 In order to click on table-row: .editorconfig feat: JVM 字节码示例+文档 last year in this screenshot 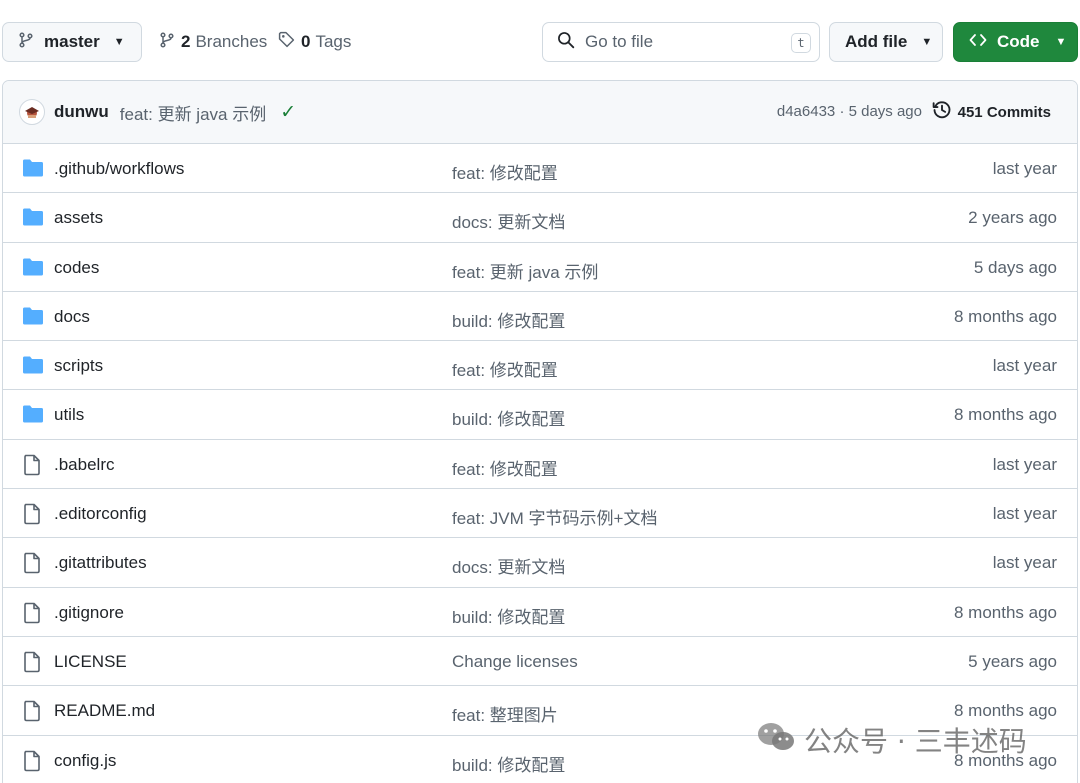, I will do `click(540, 514)`.